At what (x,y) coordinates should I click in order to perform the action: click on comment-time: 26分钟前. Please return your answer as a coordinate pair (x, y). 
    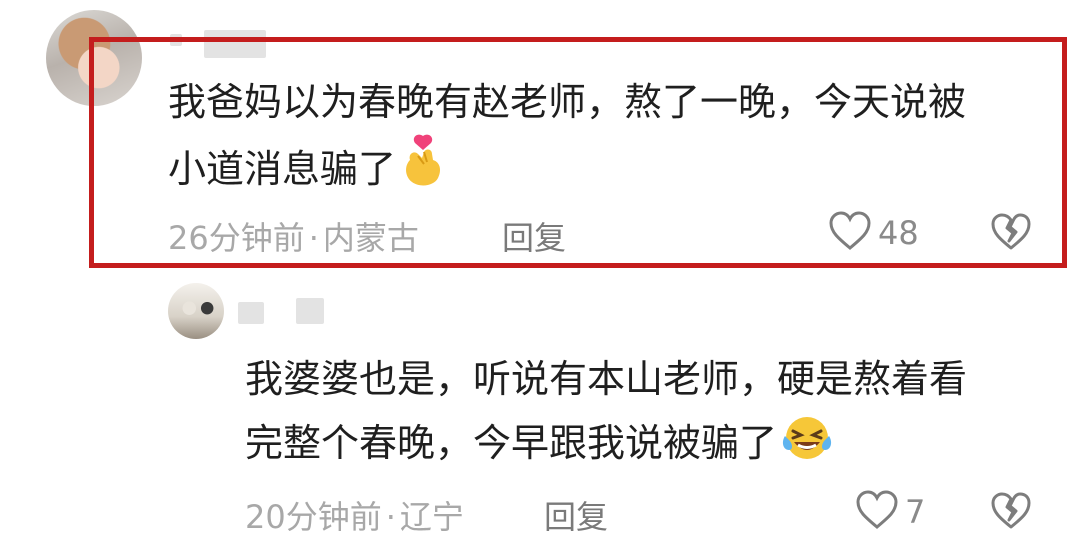
    Looking at the image, I should click on (236, 238).